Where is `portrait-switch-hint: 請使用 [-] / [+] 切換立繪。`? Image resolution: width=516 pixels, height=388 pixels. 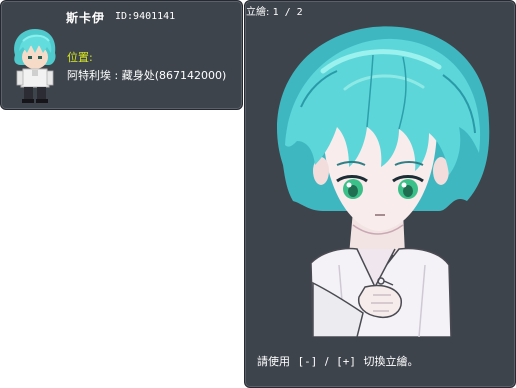 portrait-switch-hint: 請使用 [-] / [+] 切換立繪。 is located at coordinates (339, 361).